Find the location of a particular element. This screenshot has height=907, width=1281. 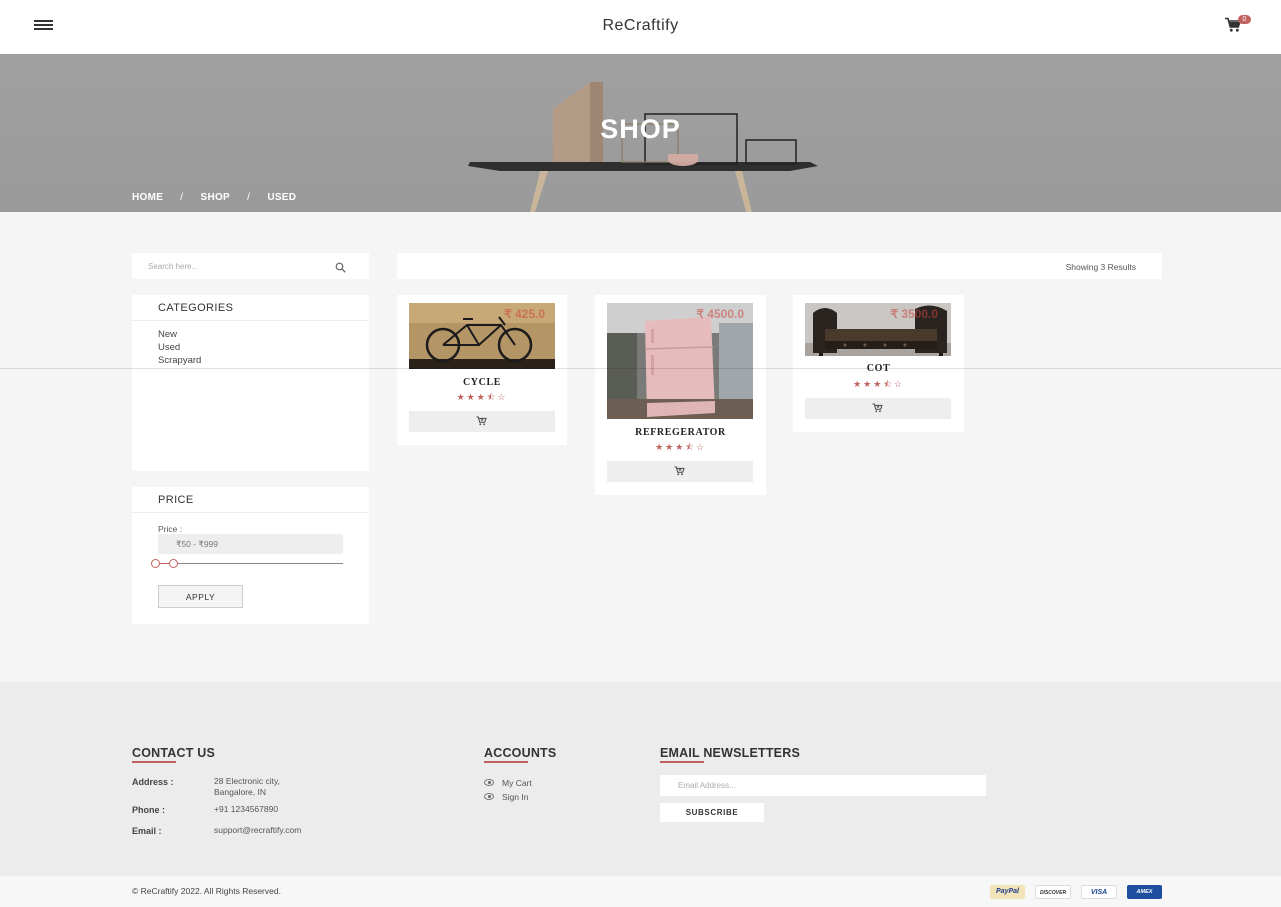

price-slider-max-handle is located at coordinates (173, 563).